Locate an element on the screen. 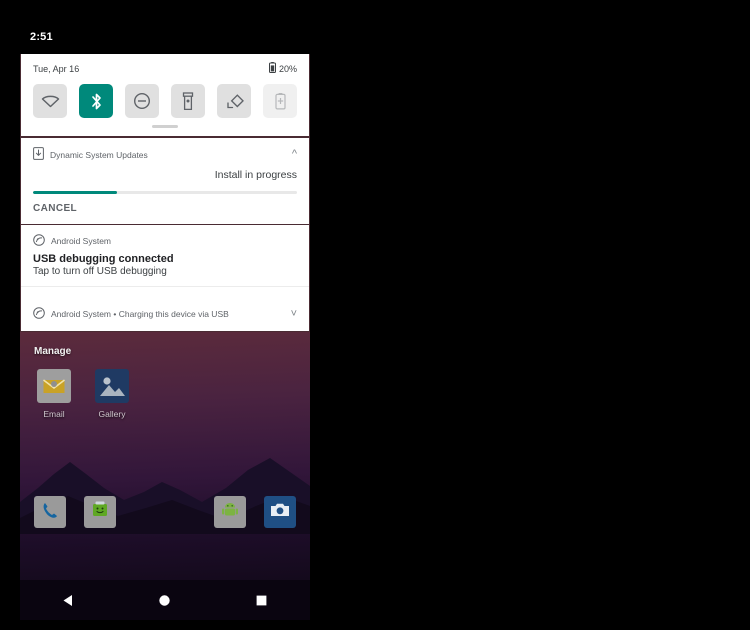  notification-body: Tap to turn off USB debugging is located at coordinates (100, 271).